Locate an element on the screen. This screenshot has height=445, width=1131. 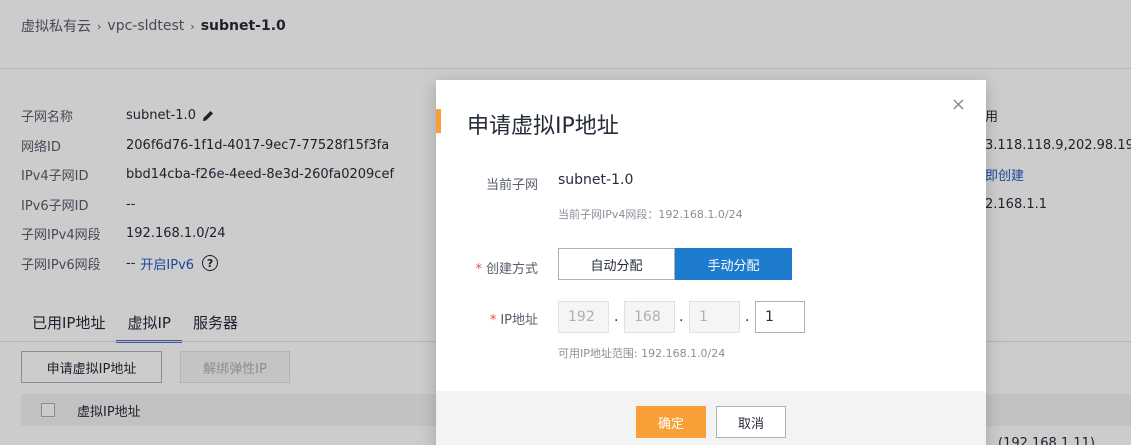
cancel-button: 取消 is located at coordinates (751, 422).